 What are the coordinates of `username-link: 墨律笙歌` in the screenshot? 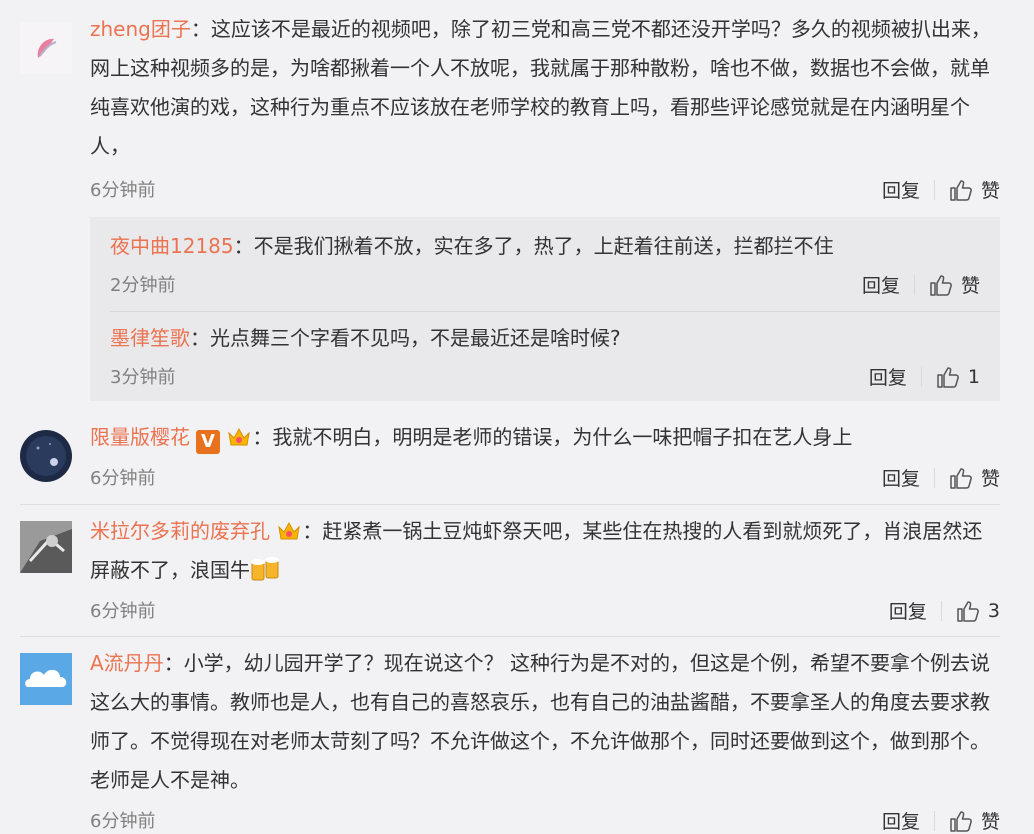 It's located at (150, 338).